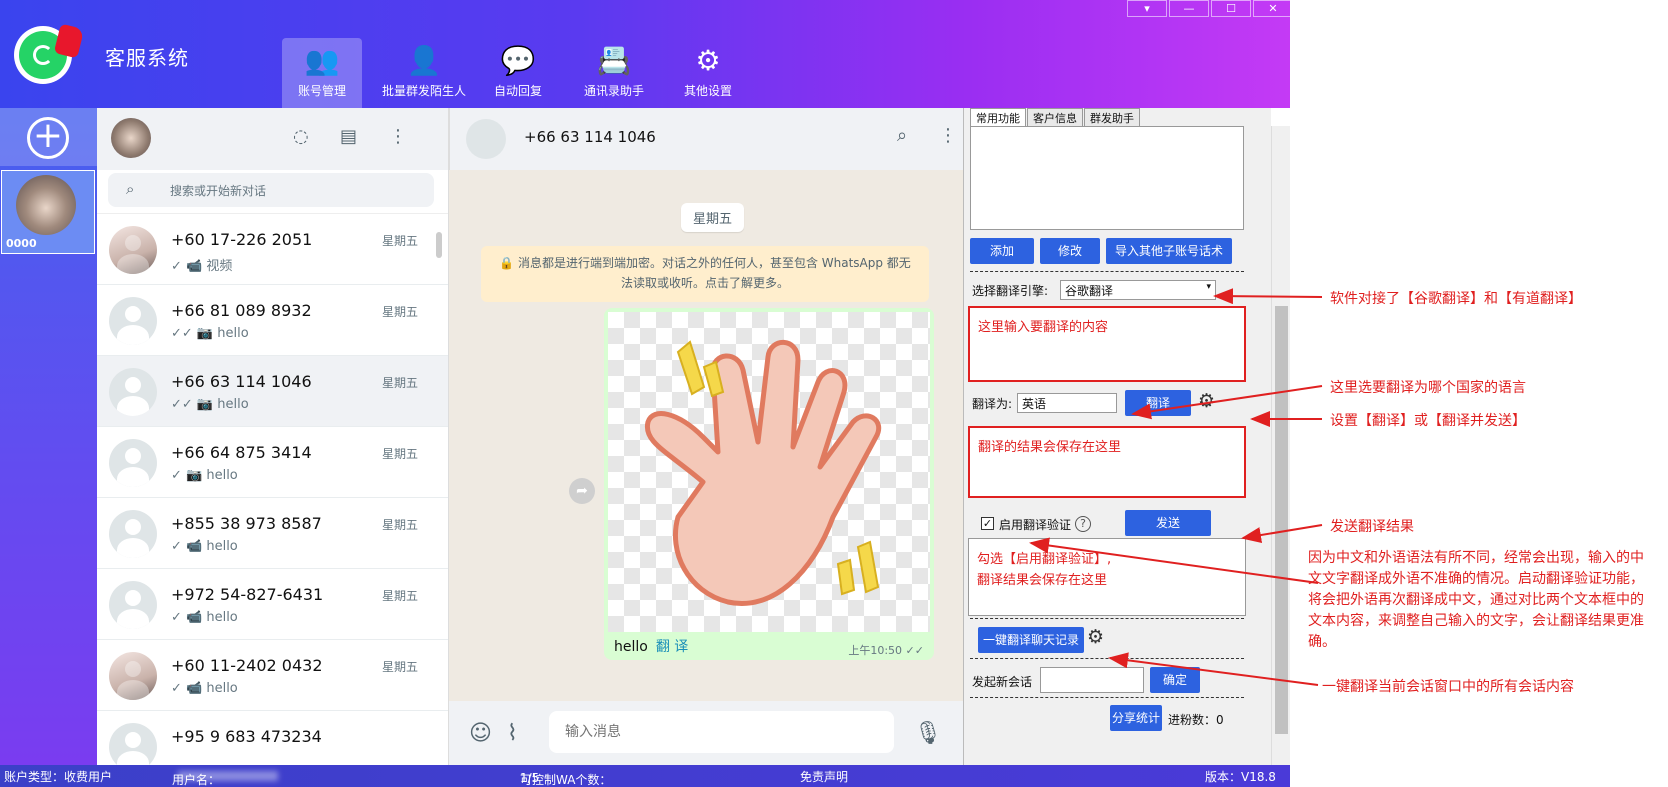 The height and width of the screenshot is (787, 1668). What do you see at coordinates (439, 245) in the screenshot?
I see `chat-list-scrollbar` at bounding box center [439, 245].